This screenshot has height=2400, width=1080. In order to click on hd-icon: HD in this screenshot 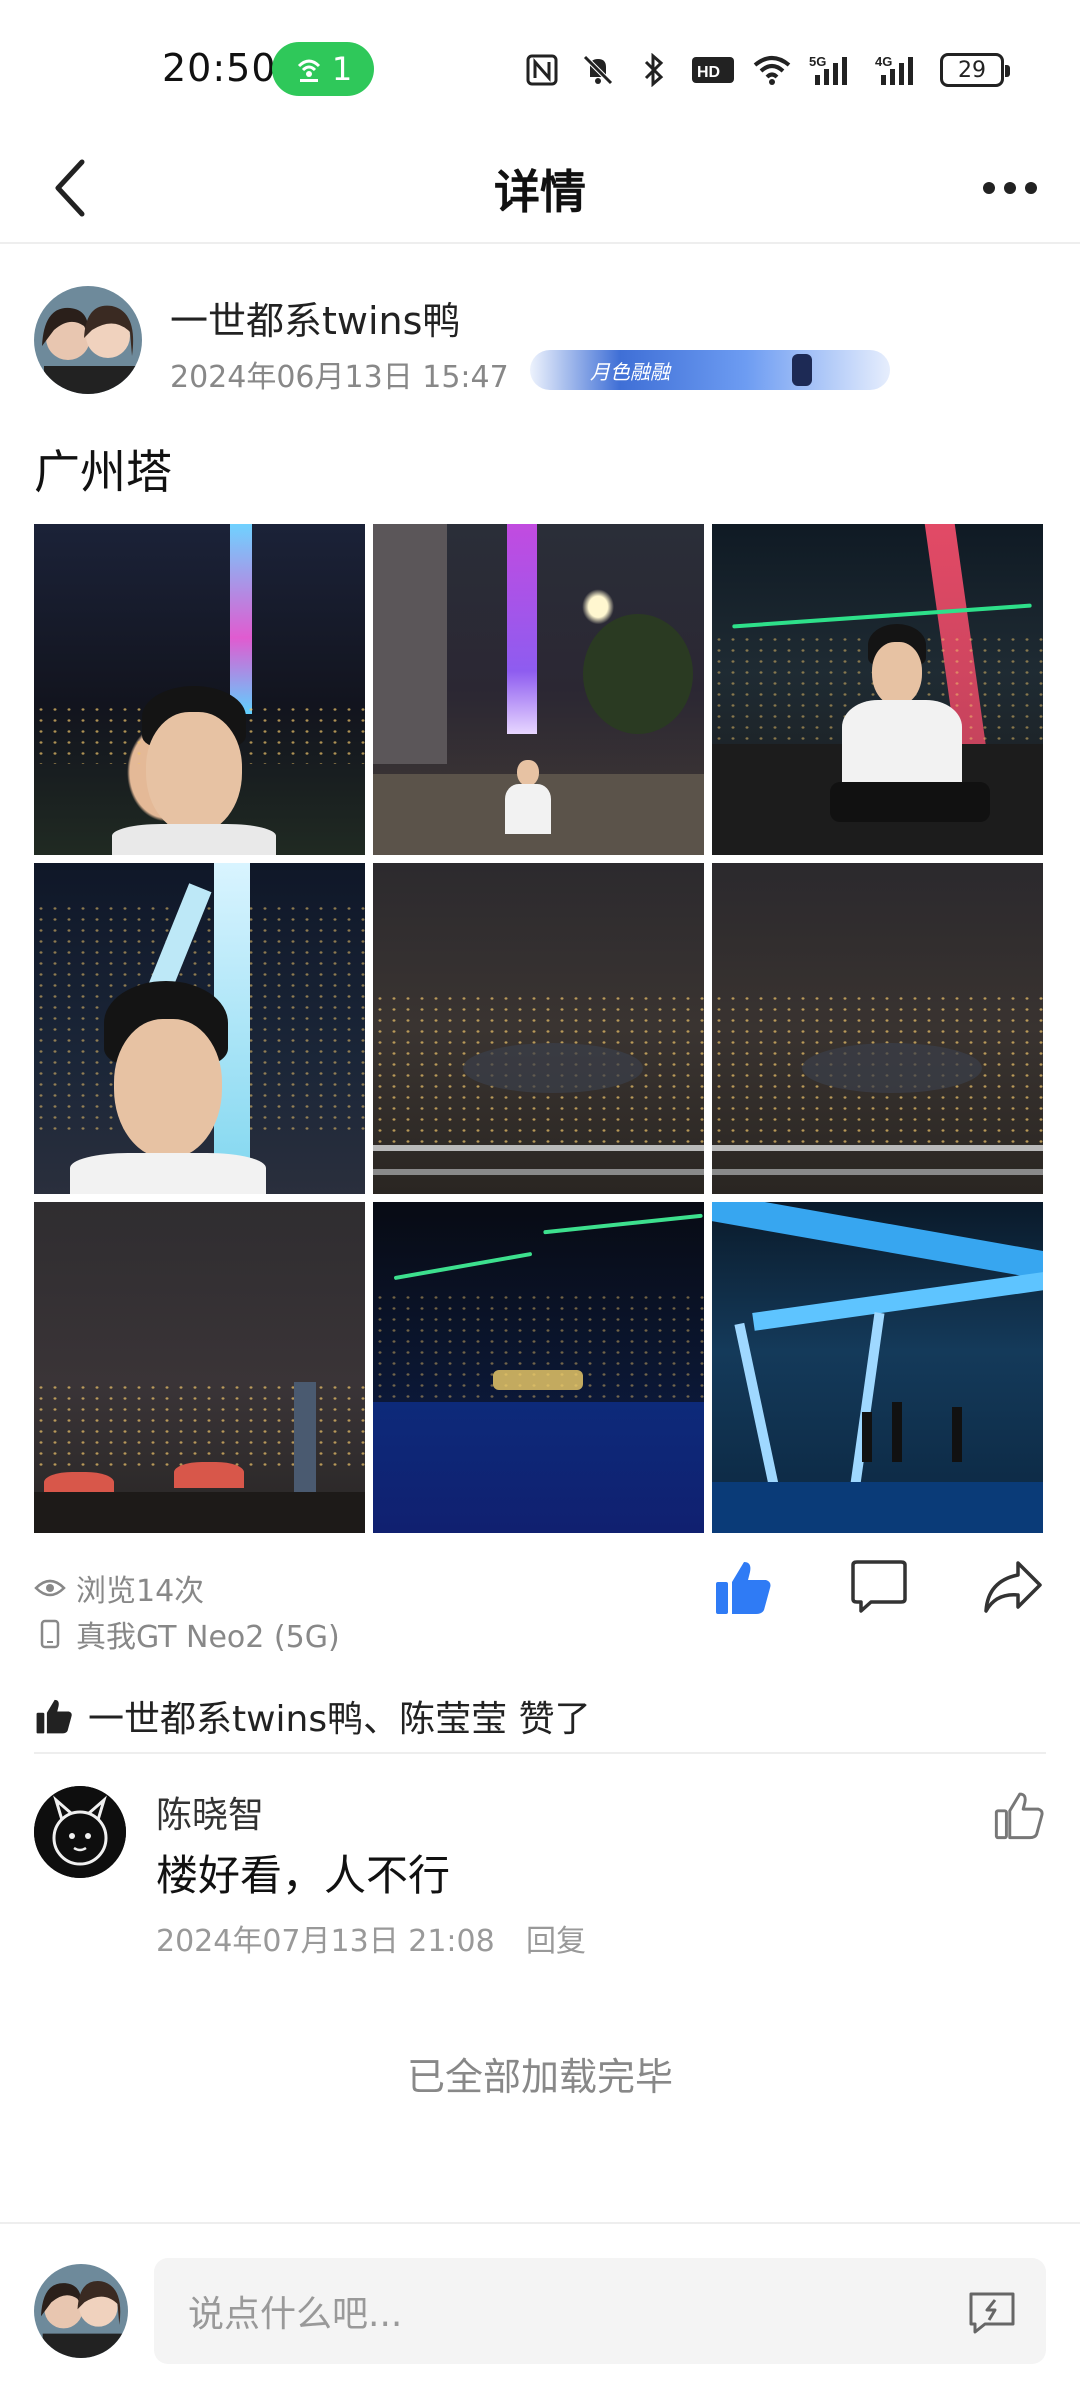, I will do `click(713, 70)`.